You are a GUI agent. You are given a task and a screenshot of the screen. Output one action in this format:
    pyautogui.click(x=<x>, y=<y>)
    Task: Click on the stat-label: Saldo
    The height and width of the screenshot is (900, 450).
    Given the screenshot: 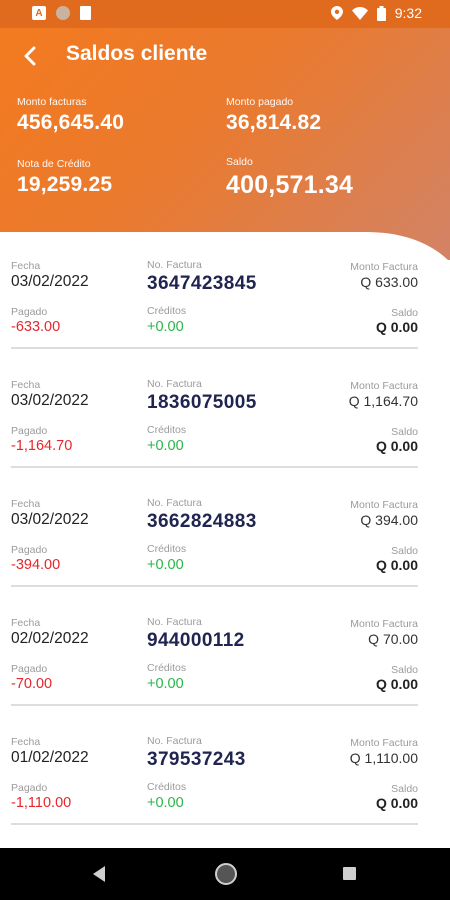 What is the action you would take?
    pyautogui.click(x=239, y=162)
    